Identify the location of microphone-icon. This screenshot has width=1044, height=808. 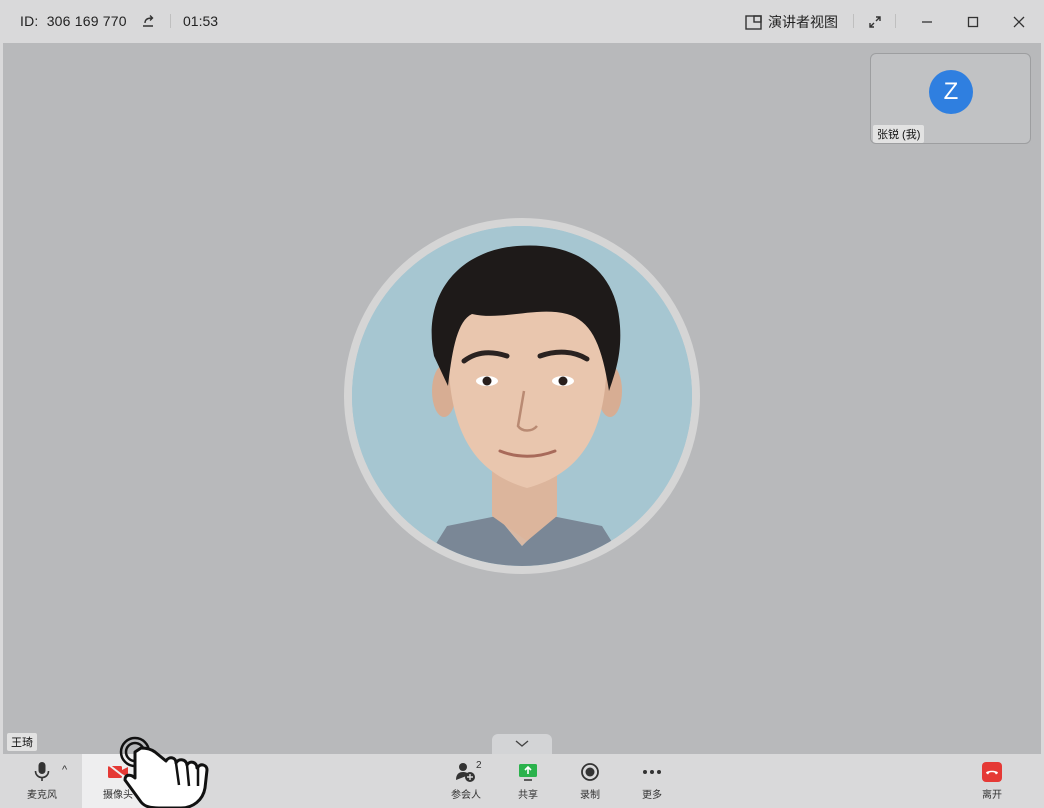
(42, 772).